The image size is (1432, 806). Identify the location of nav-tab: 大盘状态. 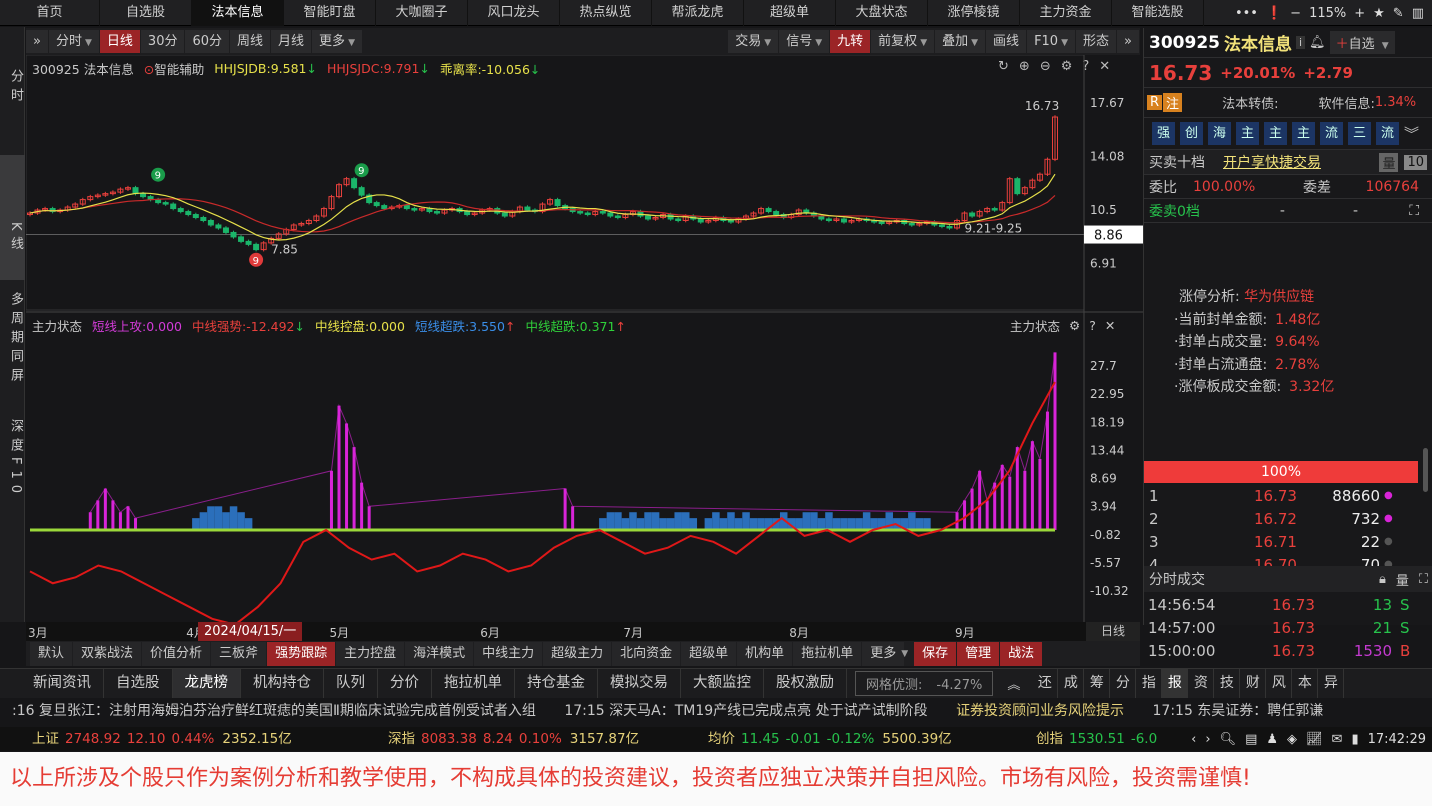
(882, 13).